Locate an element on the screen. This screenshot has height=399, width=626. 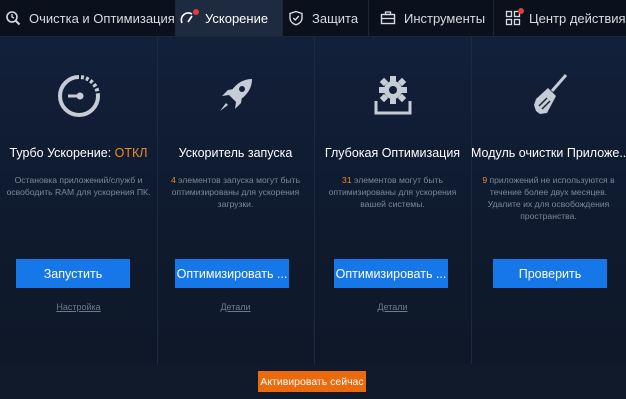
tab-action-center: Центр действия is located at coordinates (560, 18).